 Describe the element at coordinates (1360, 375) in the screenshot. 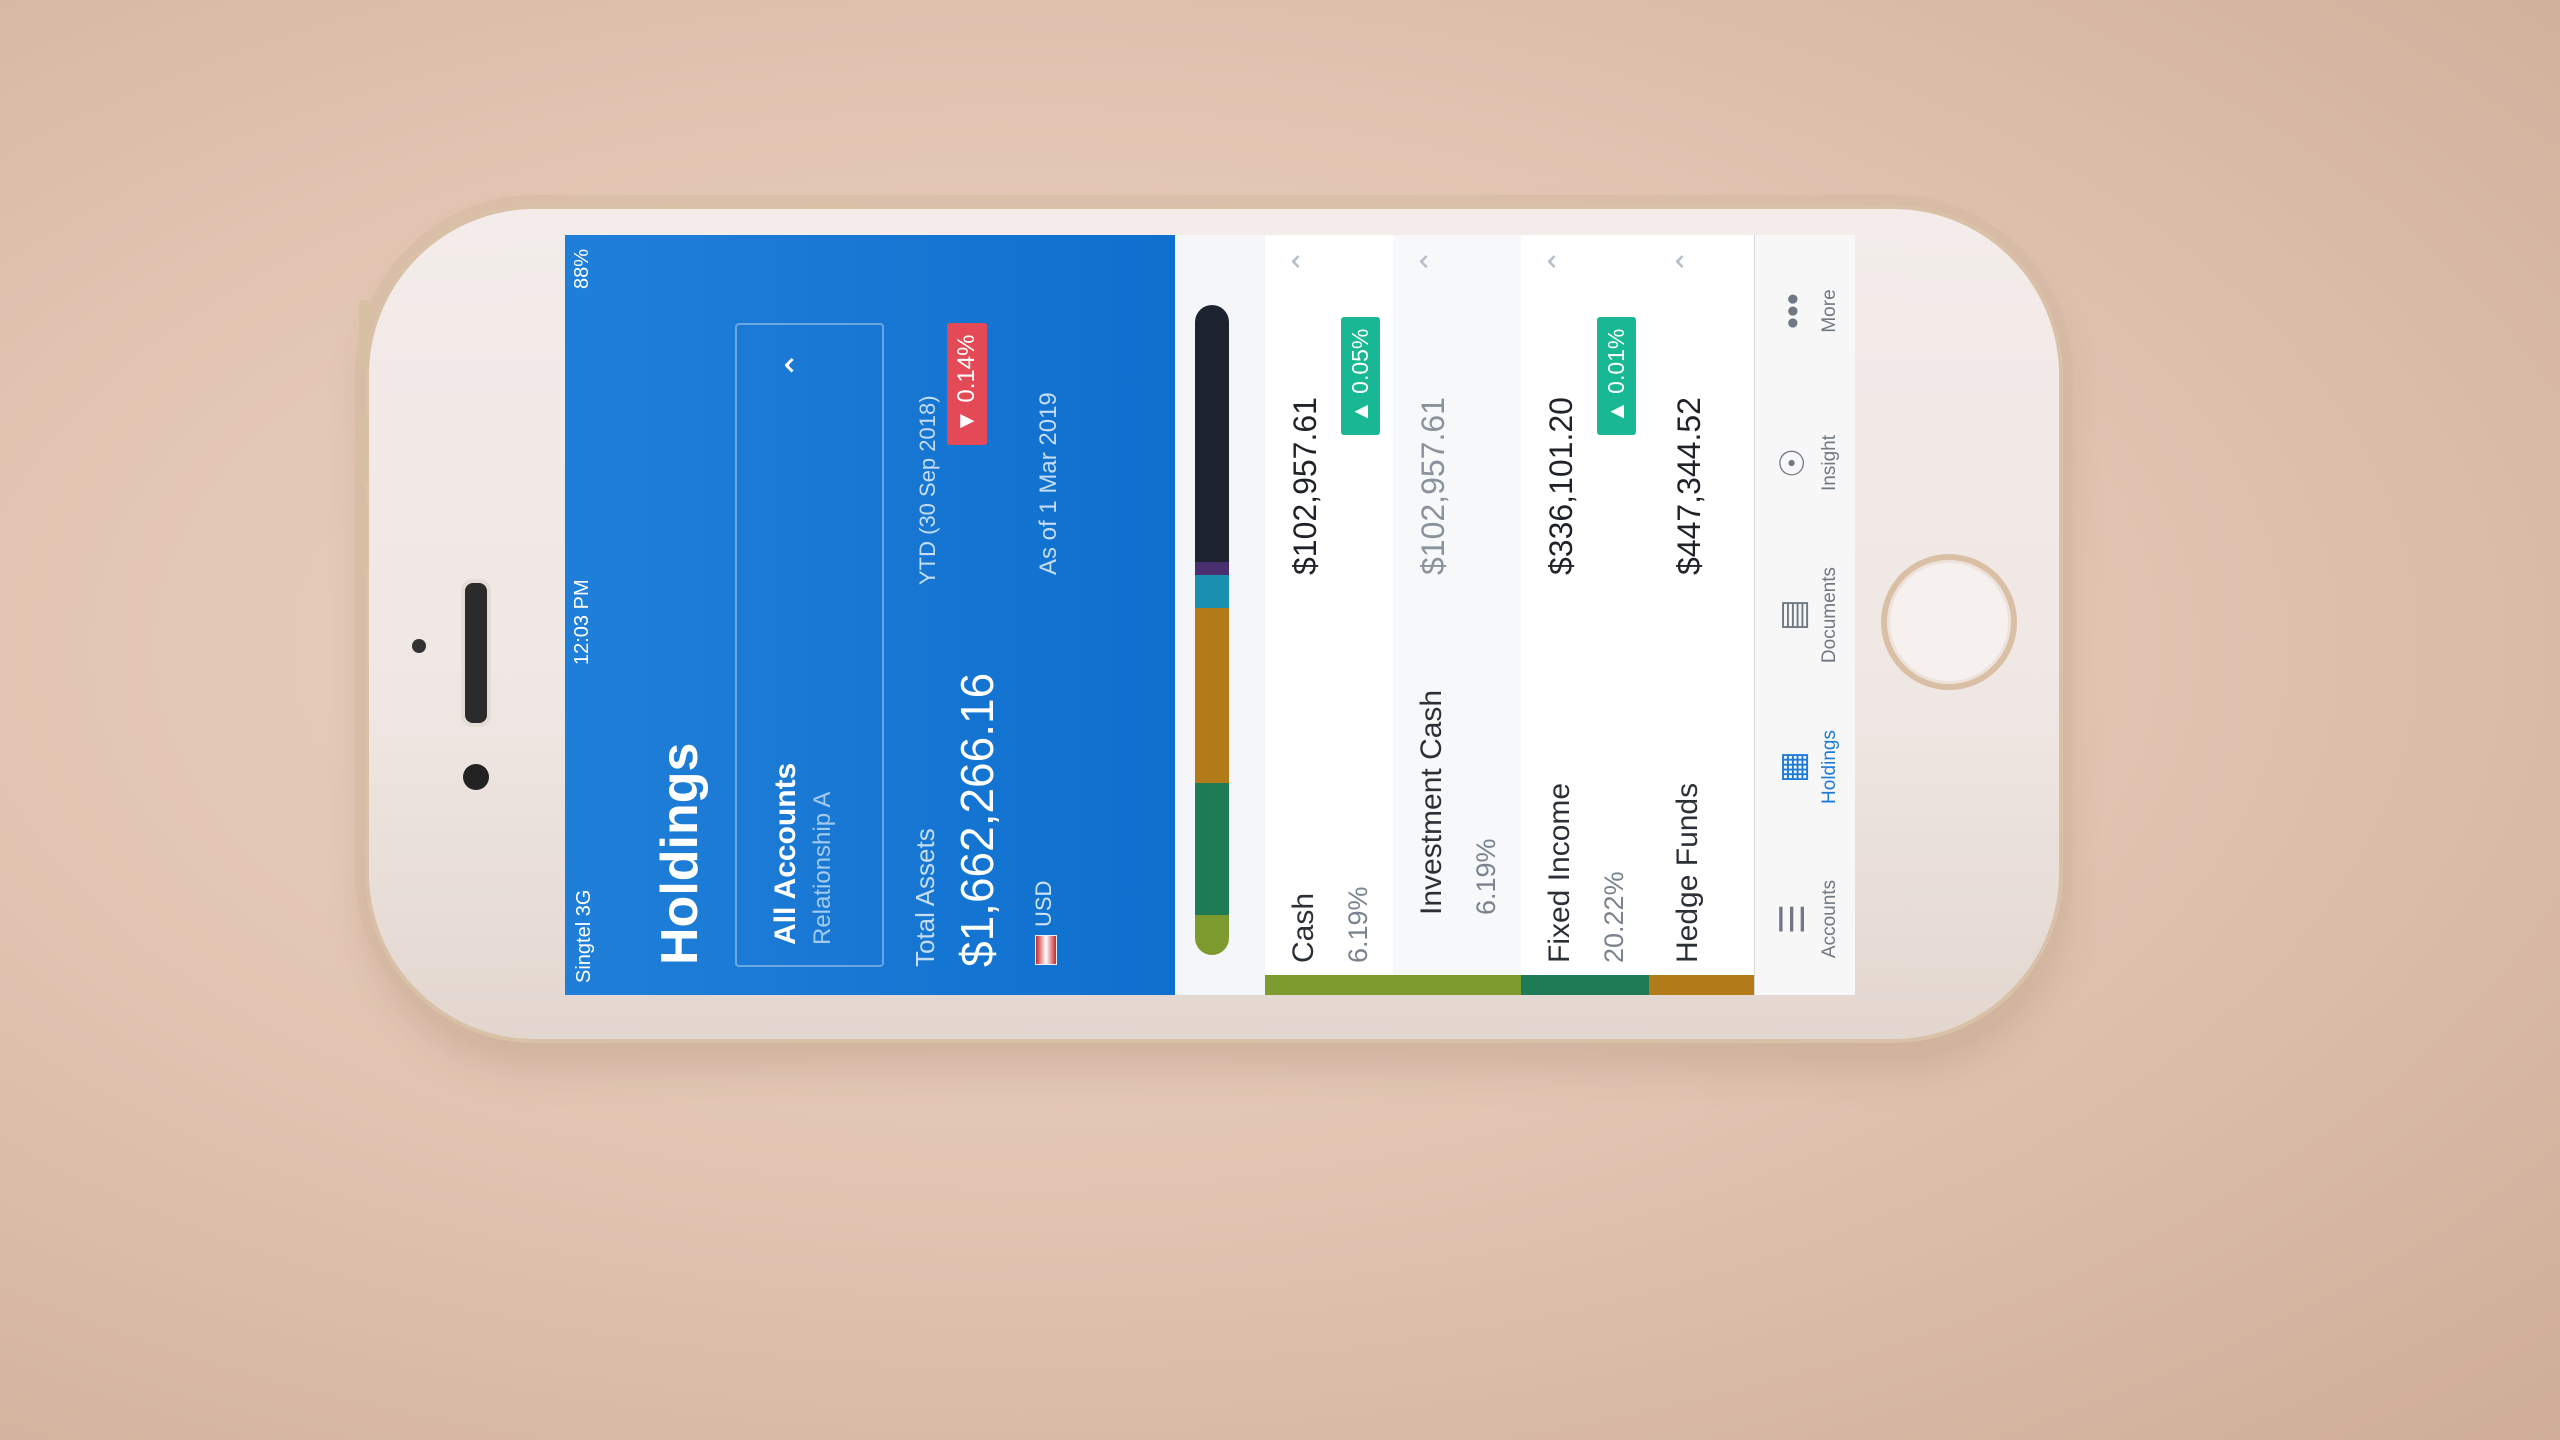

I see `holding-change-badge: ▲ 0.05%` at that location.